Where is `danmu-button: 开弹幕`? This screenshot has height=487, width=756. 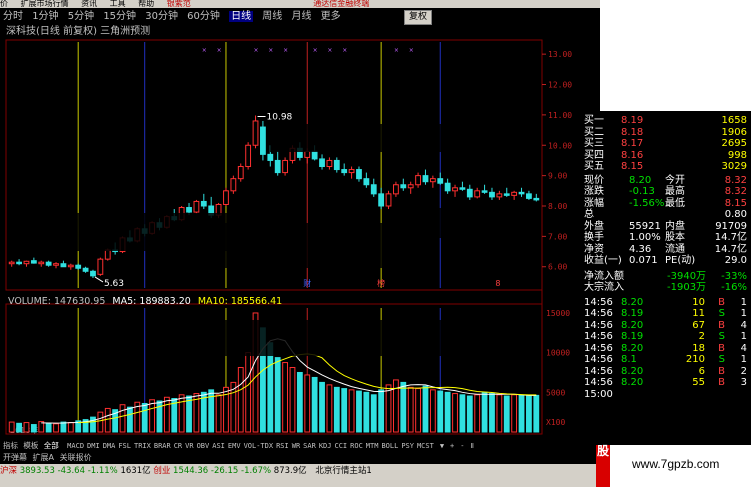
danmu-button: 开弹幕 is located at coordinates (15, 457).